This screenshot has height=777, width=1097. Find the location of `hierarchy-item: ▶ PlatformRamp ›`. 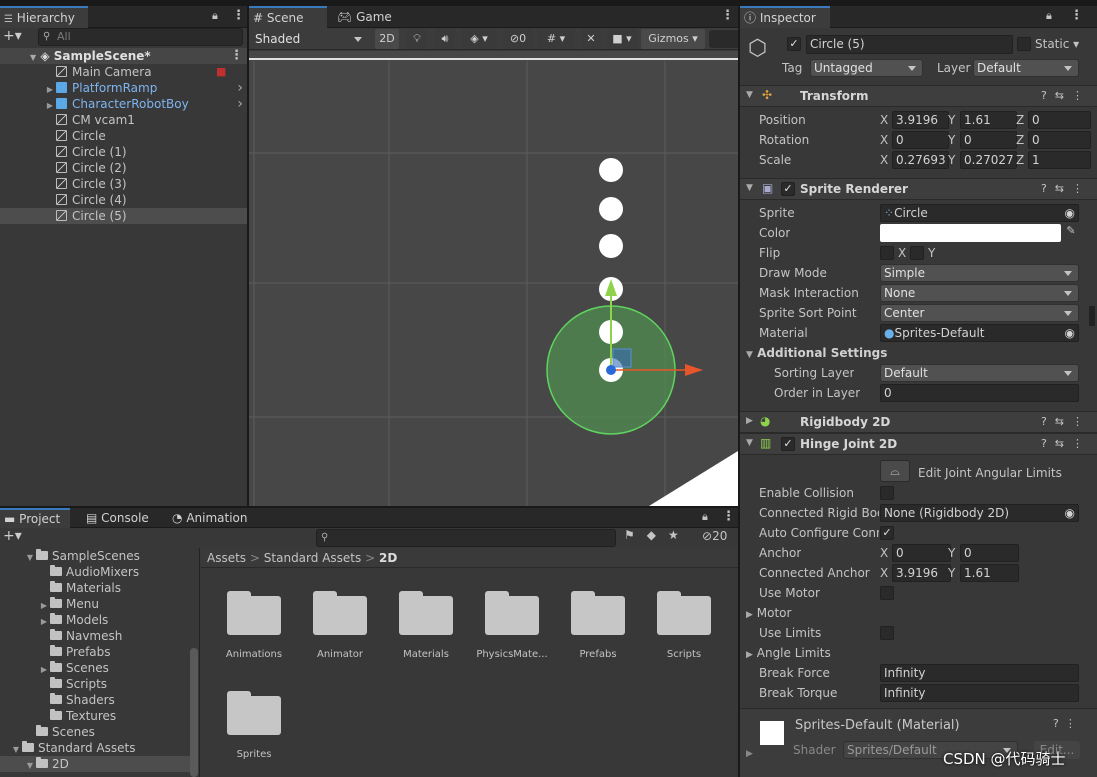

hierarchy-item: ▶ PlatformRamp › is located at coordinates (123, 88).